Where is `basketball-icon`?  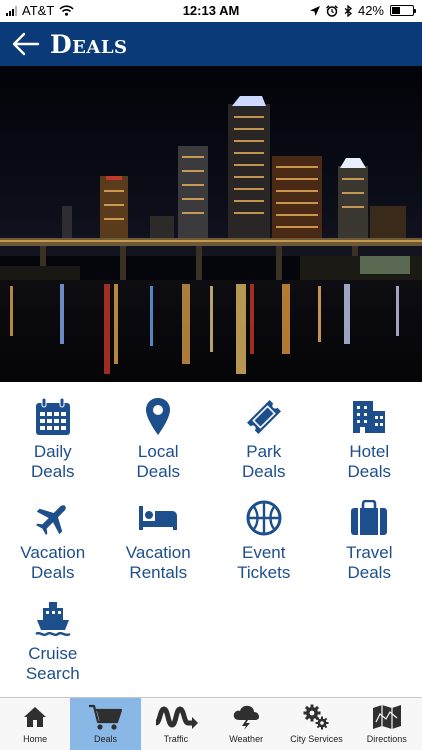 basketball-icon is located at coordinates (264, 518).